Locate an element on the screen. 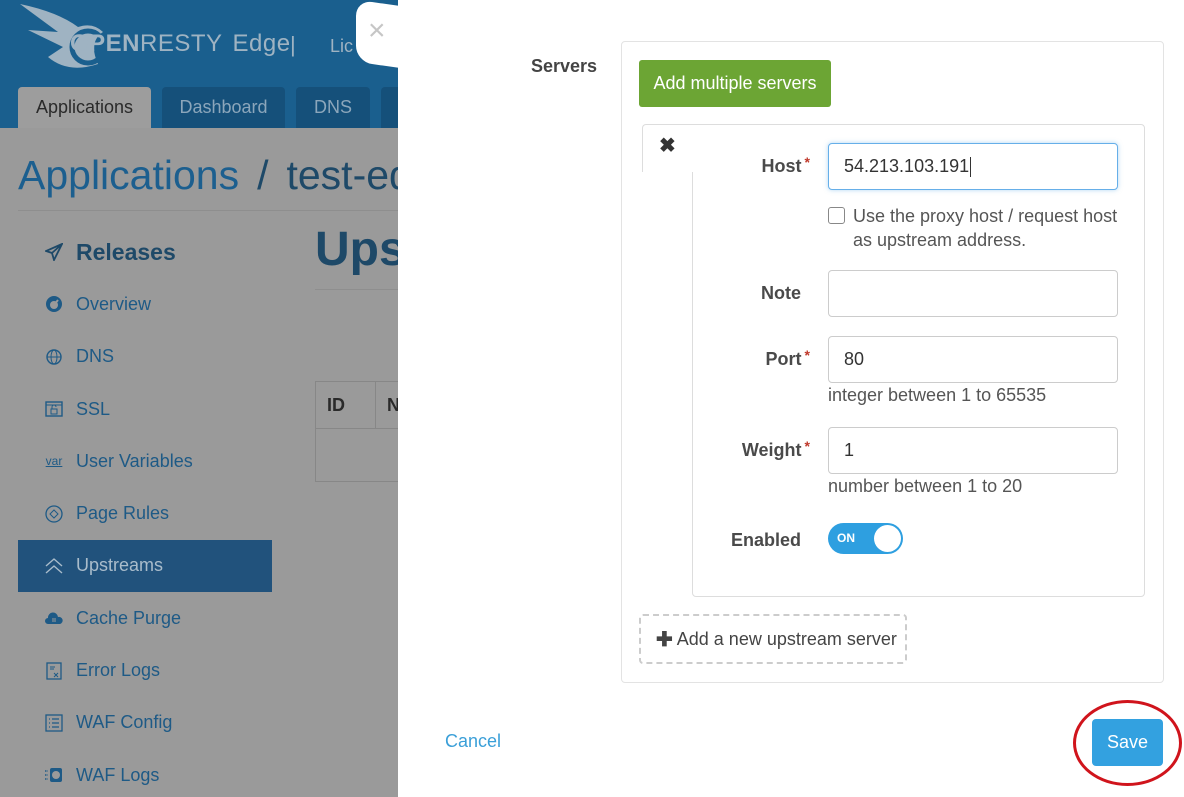 The image size is (1184, 797). host-label-text: Host is located at coordinates (781, 166).